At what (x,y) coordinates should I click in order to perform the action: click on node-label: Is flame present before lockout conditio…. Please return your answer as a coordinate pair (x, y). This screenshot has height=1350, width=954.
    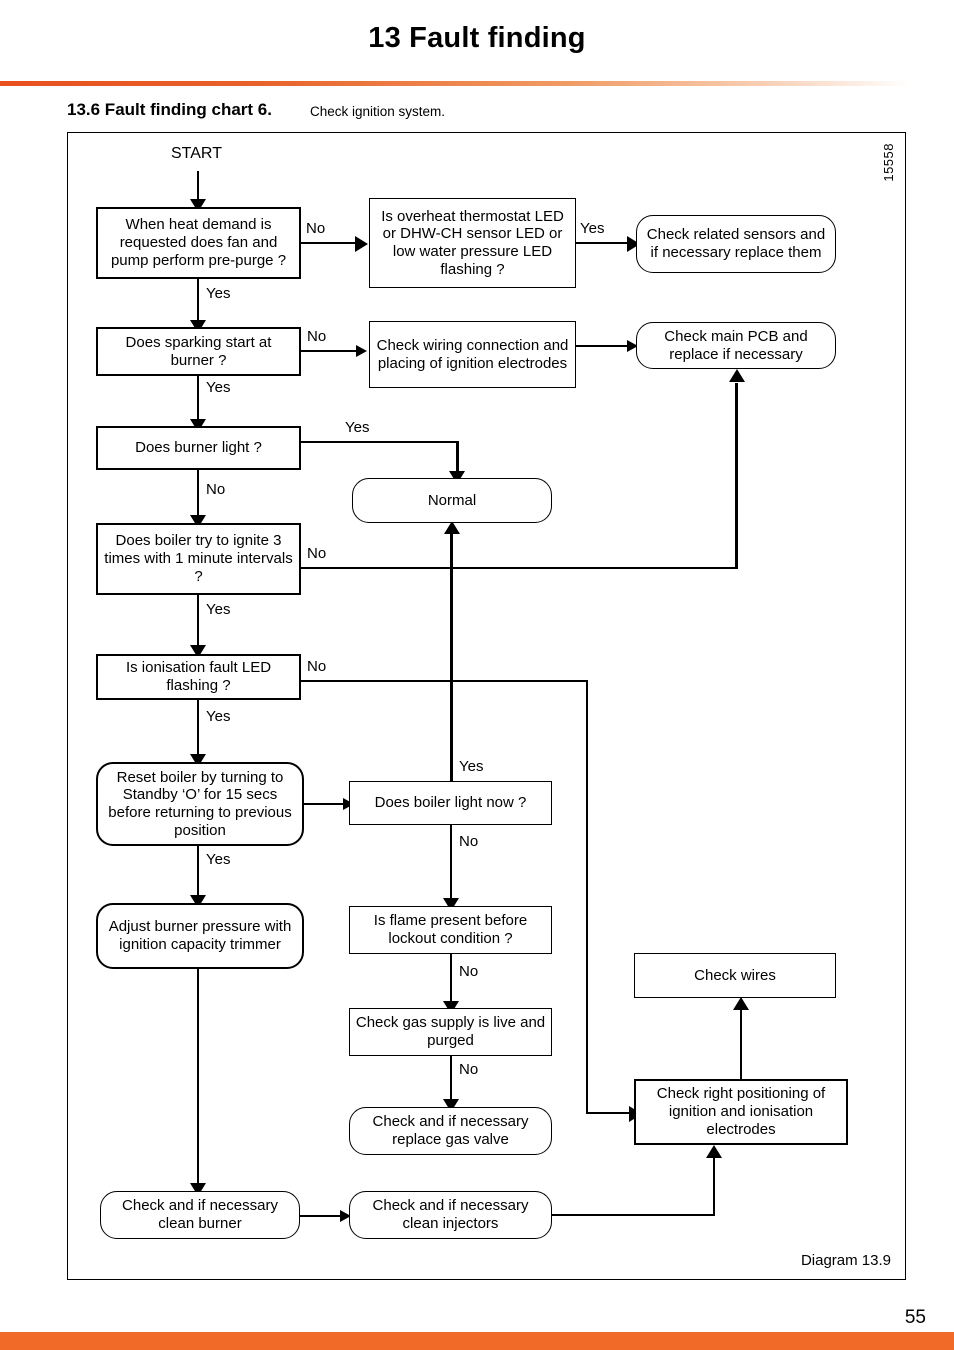
    Looking at the image, I should click on (450, 929).